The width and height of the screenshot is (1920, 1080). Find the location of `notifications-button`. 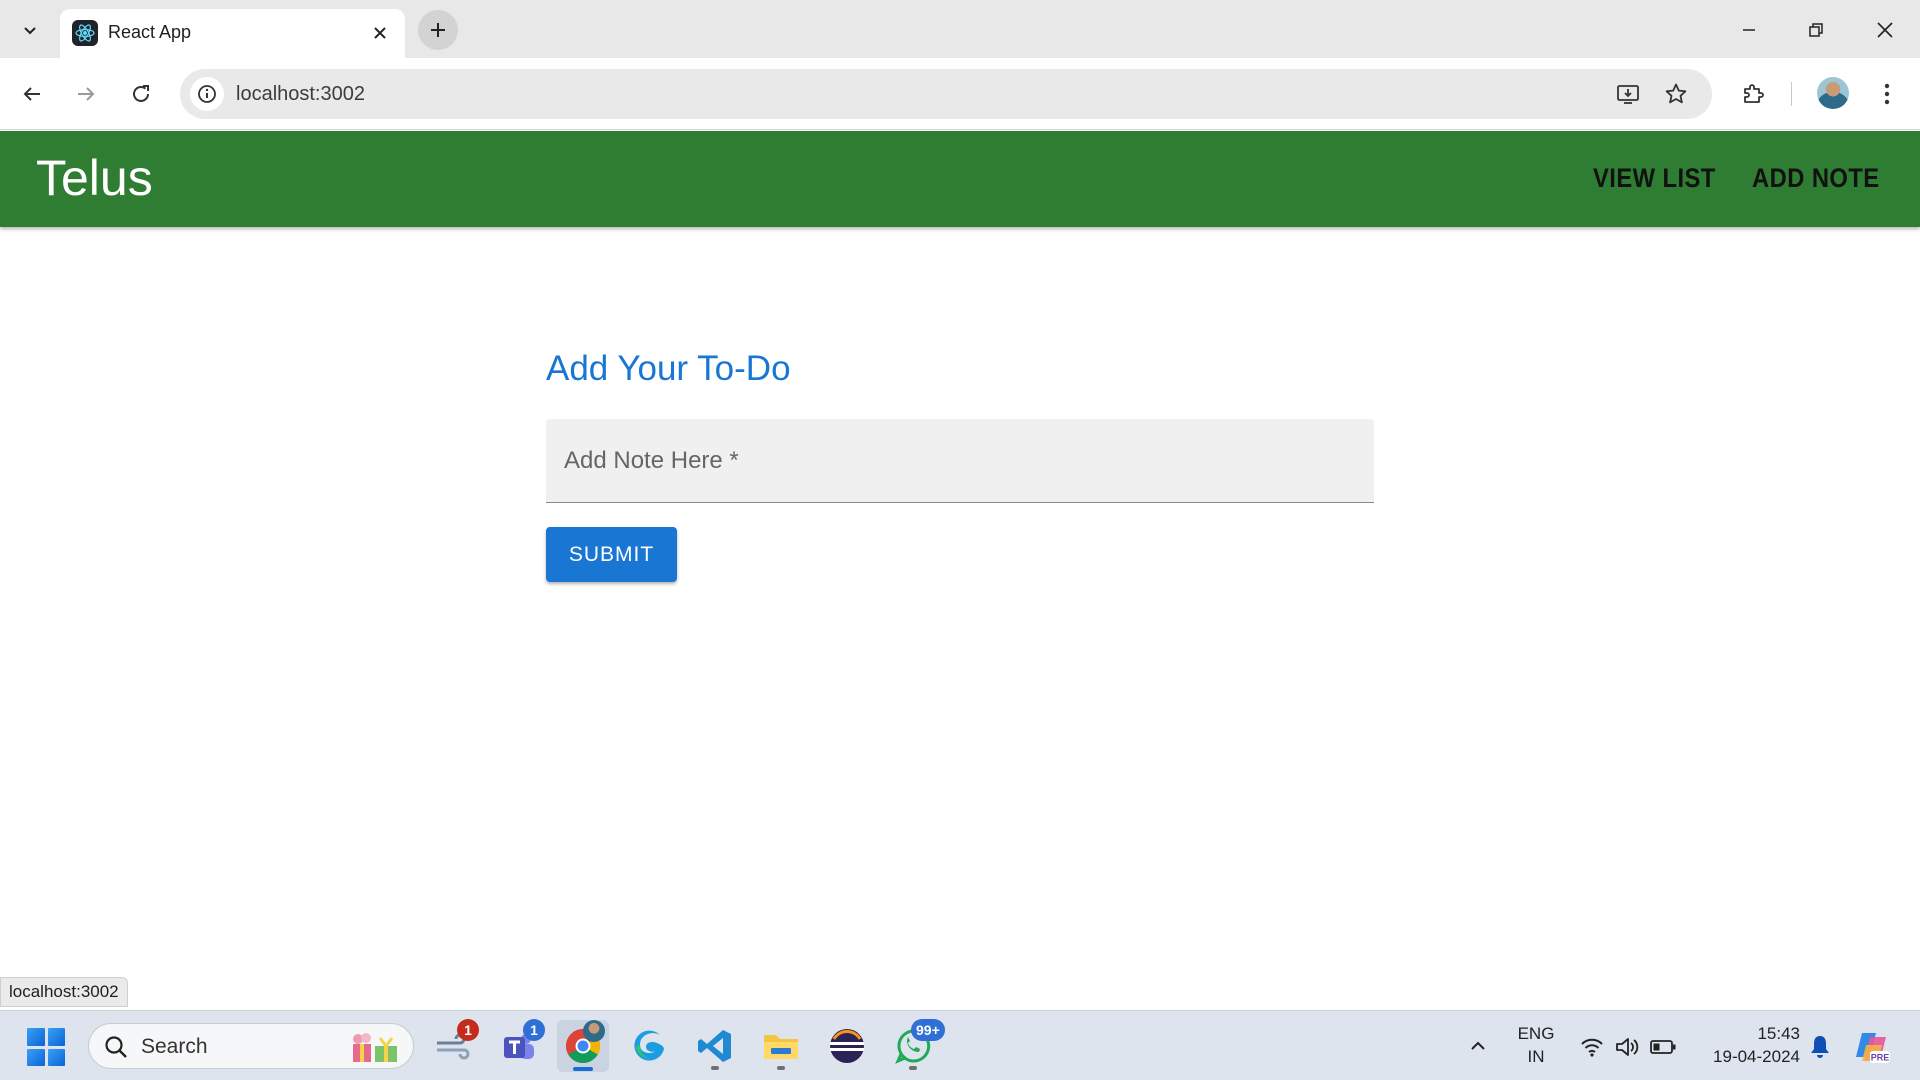

notifications-button is located at coordinates (1820, 1046).